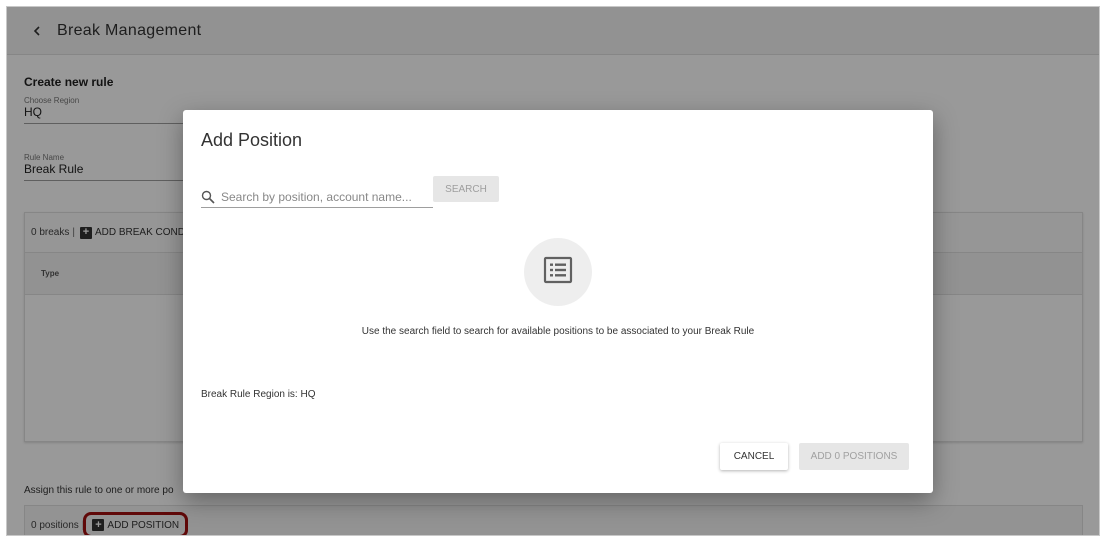 Image resolution: width=1106 pixels, height=542 pixels. I want to click on cancel-button: CANCEL, so click(754, 456).